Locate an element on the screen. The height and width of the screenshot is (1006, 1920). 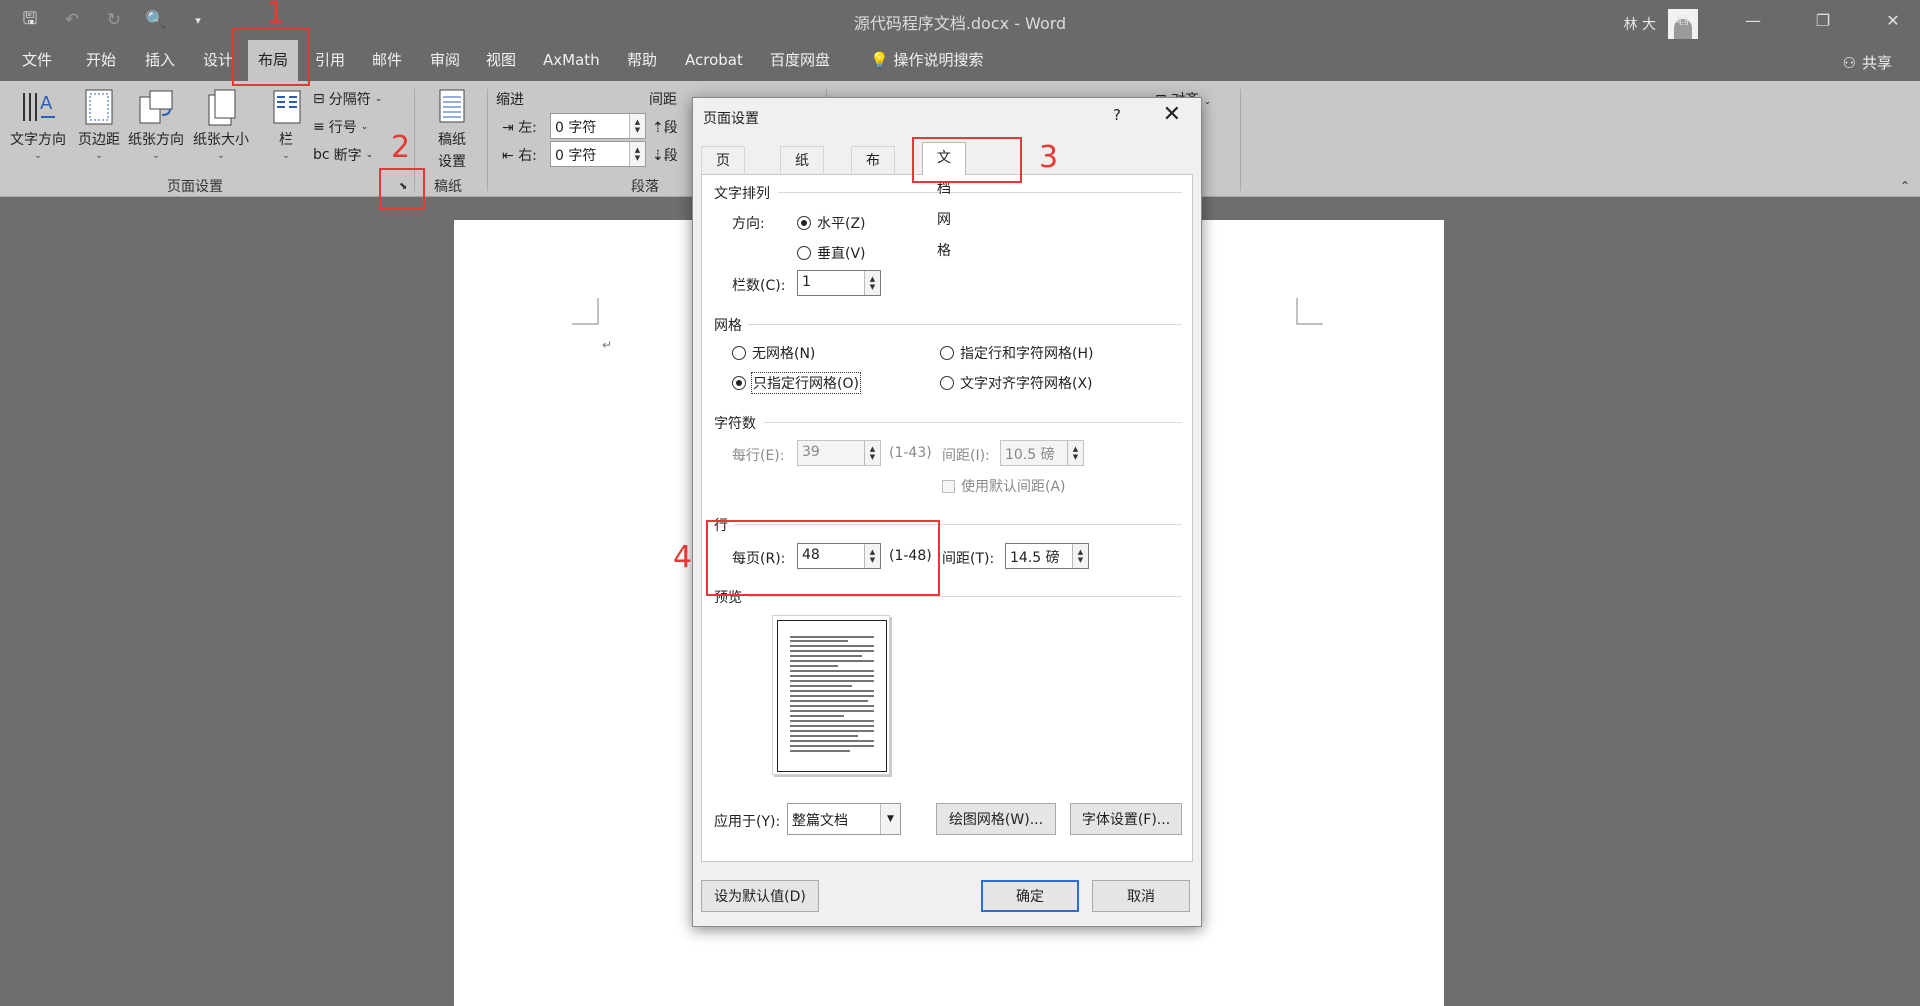
line-pitch-input: 14.5 磅 ▲ ▼ is located at coordinates (1047, 556).